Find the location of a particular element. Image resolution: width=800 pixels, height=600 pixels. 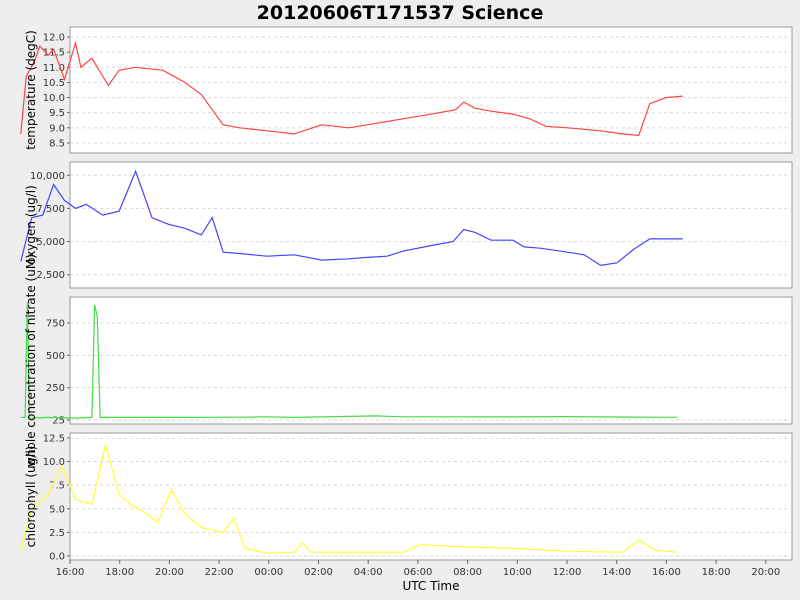

x-tick-label: 04:00 is located at coordinates (368, 572).